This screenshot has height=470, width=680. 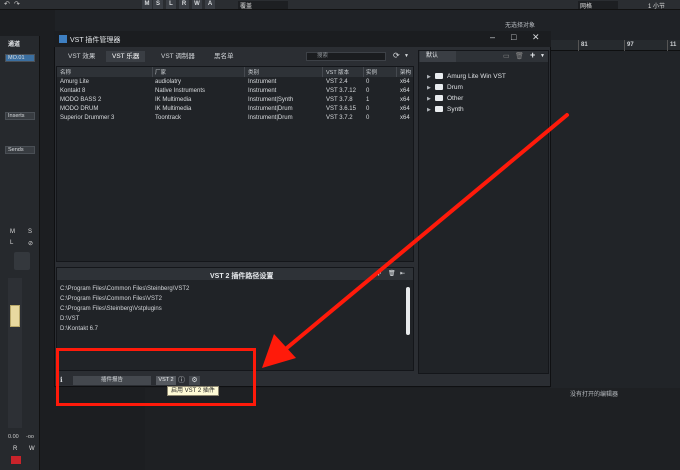 What do you see at coordinates (11, 243) in the screenshot?
I see `channel-listen-button: L` at bounding box center [11, 243].